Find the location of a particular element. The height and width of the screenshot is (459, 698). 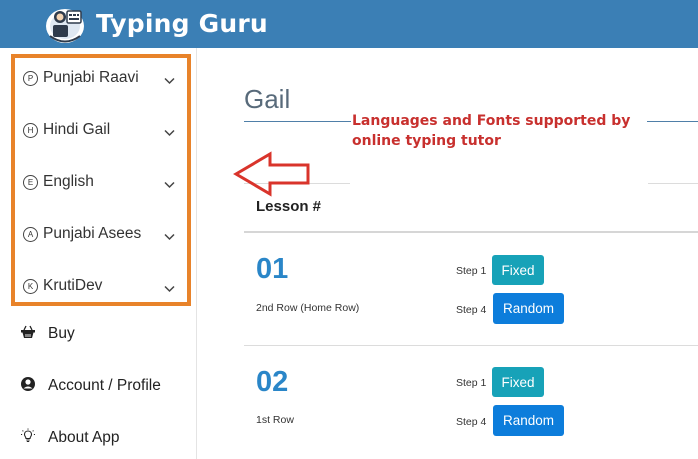

lesson-name: 2nd Row (Home Row) is located at coordinates (308, 308).